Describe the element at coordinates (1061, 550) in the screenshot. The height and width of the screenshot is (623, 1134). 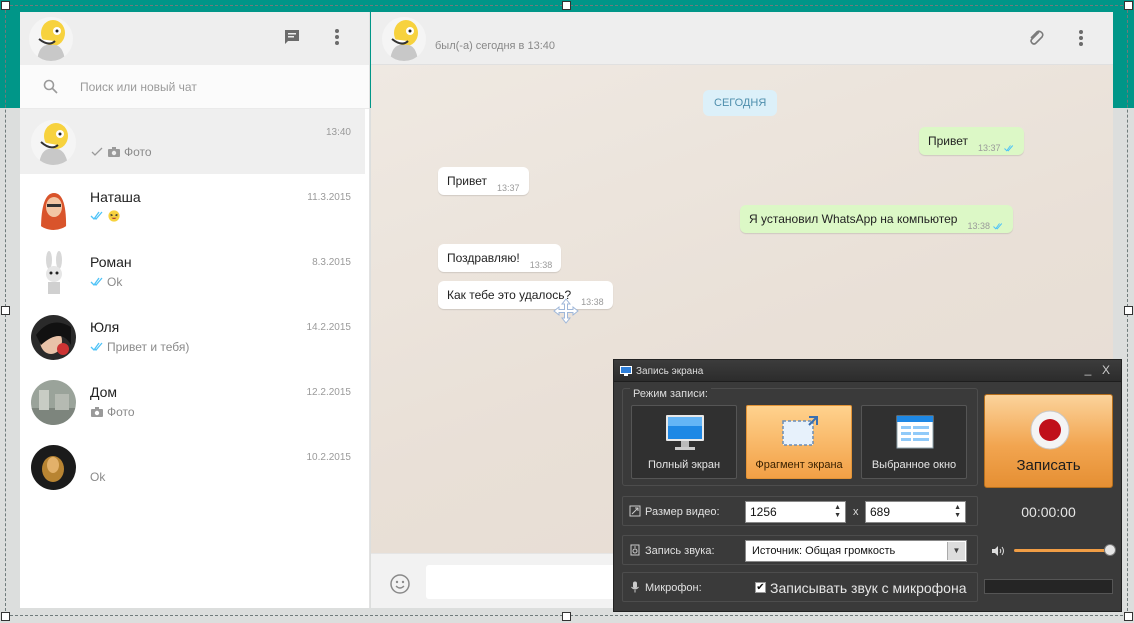
I see `volume-slider-track` at that location.